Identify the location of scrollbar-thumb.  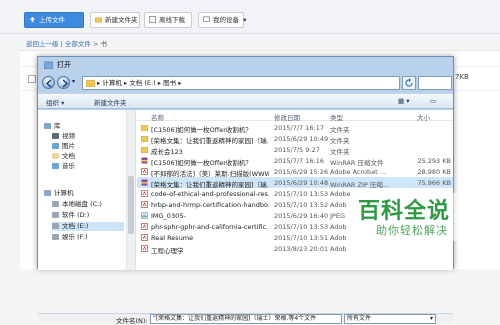
(131, 205).